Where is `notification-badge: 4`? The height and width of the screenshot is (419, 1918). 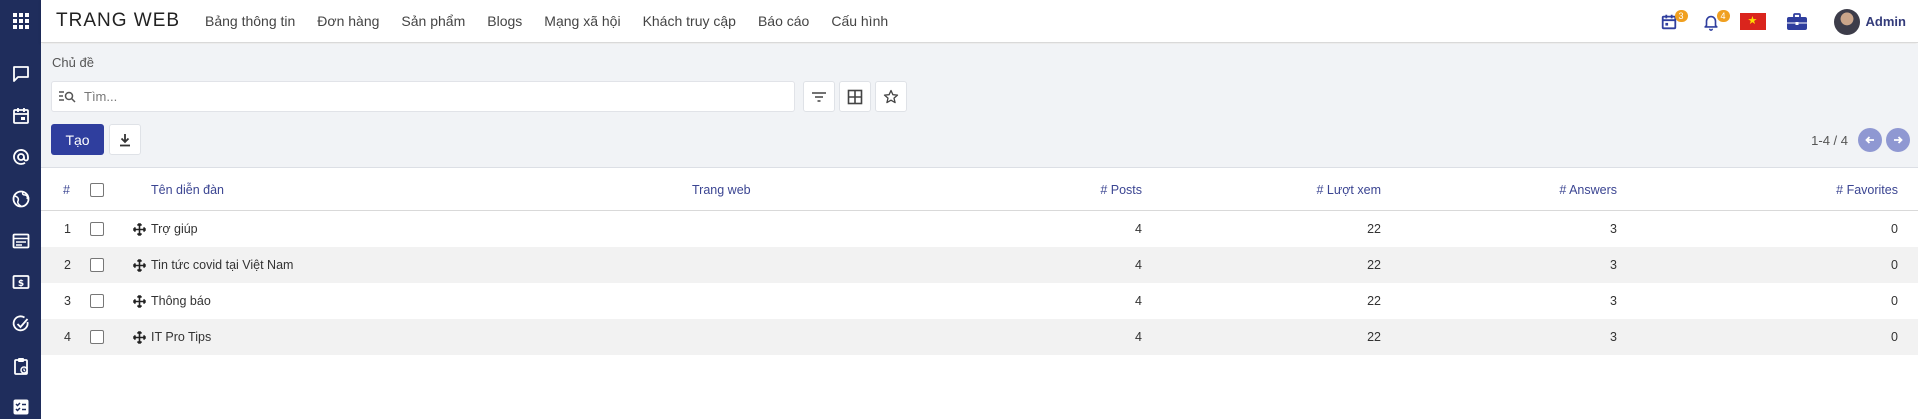
notification-badge: 4 is located at coordinates (1723, 15).